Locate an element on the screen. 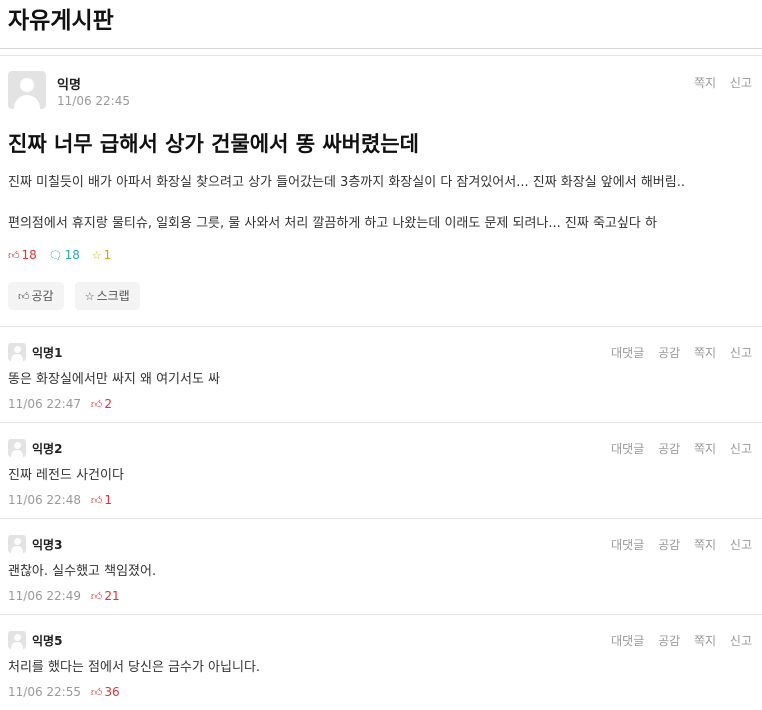 Image resolution: width=762 pixels, height=710 pixels. scrap-count: ☆ 1 is located at coordinates (102, 255).